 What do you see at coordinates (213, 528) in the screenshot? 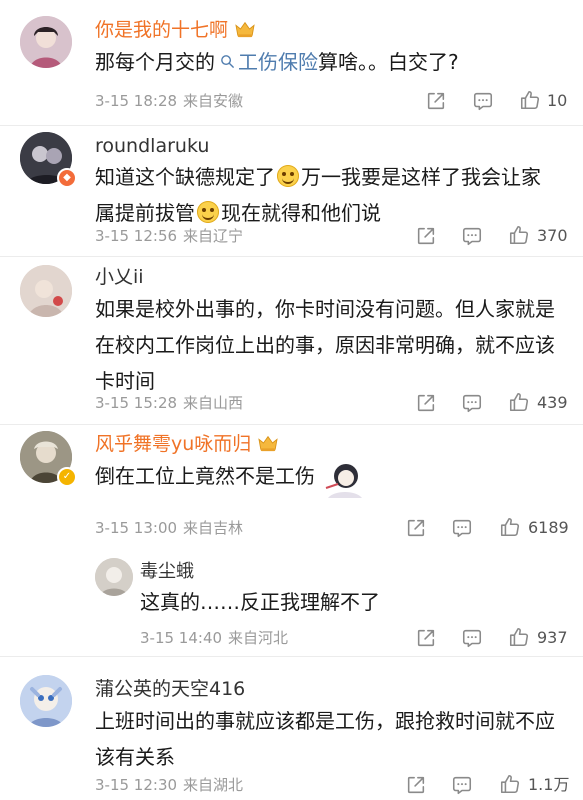
I see `comment-location: 来自吉林` at bounding box center [213, 528].